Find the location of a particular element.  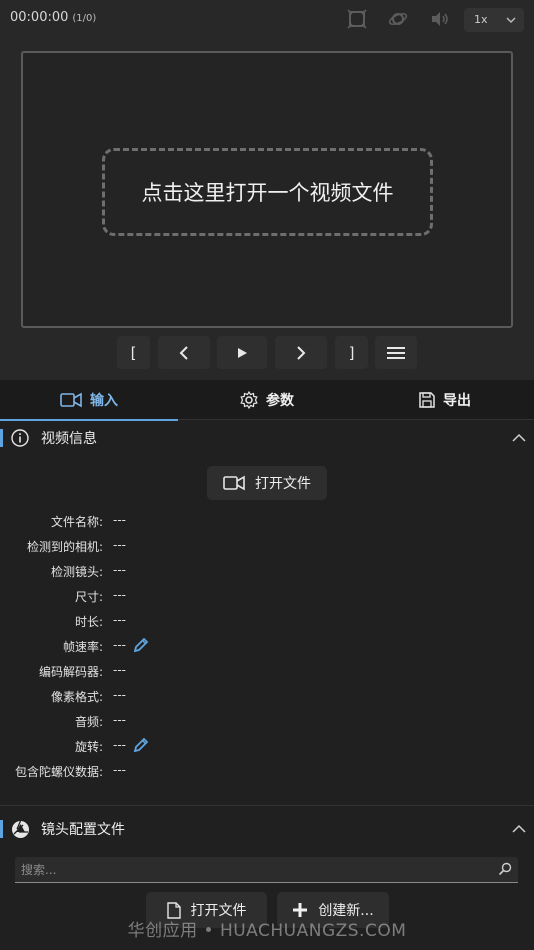

tab-export: 导出 is located at coordinates (445, 400).